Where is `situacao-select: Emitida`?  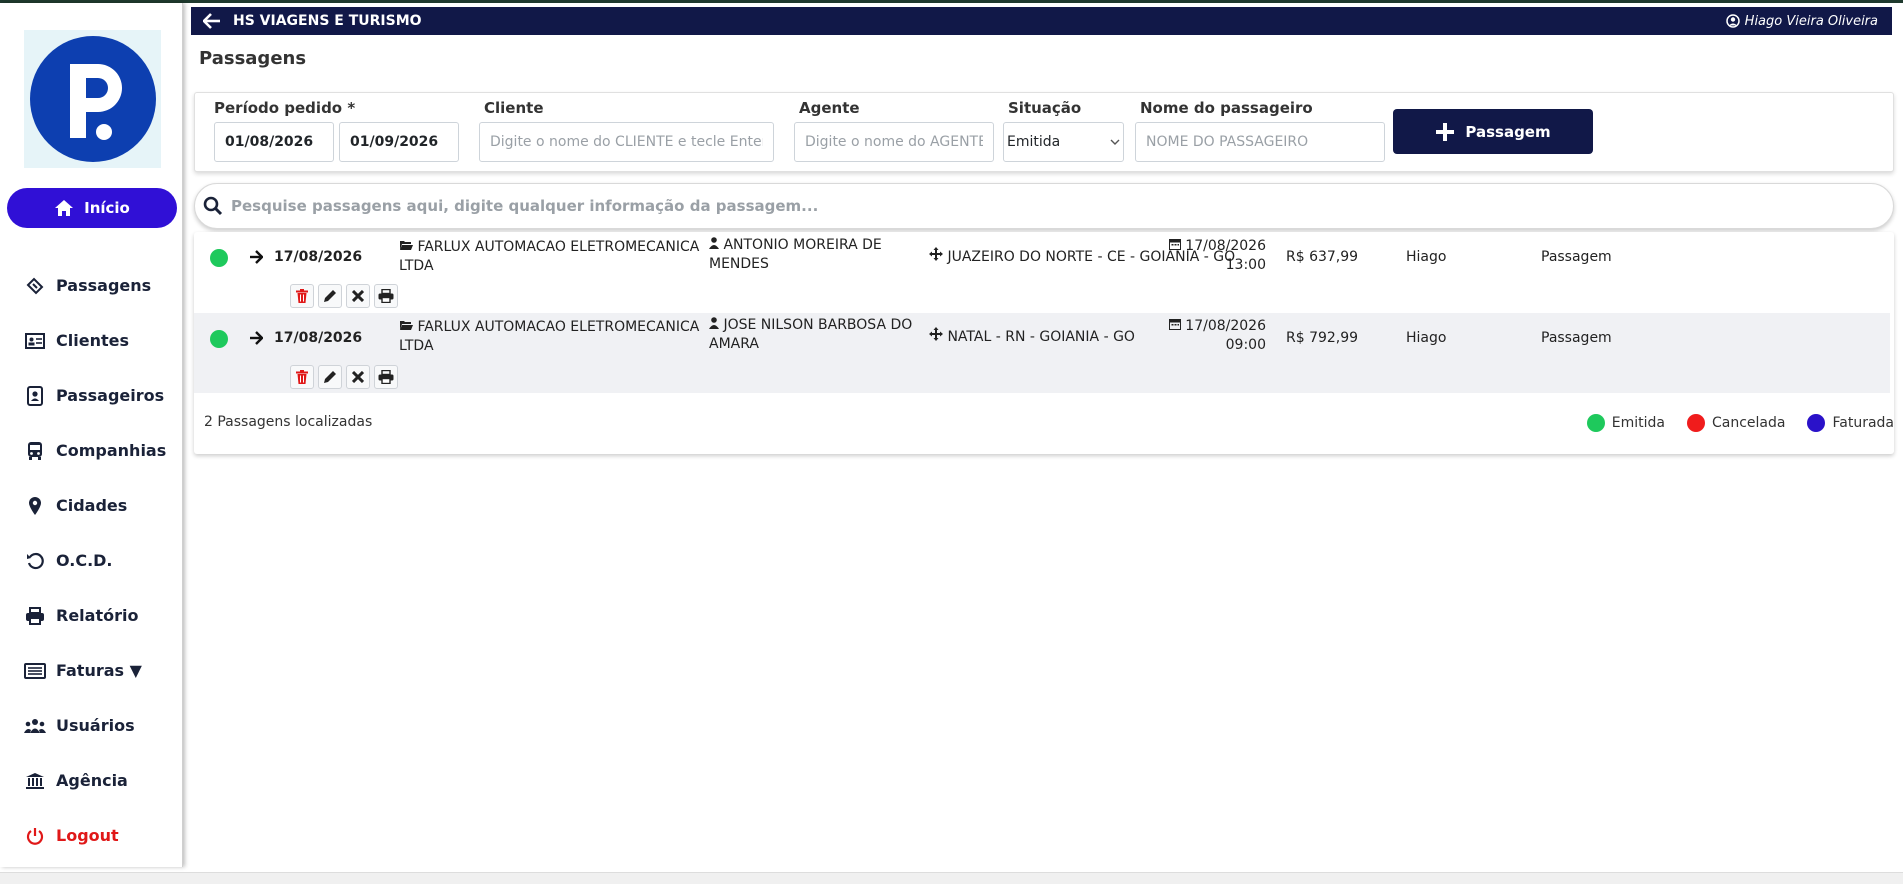 situacao-select: Emitida is located at coordinates (1063, 142).